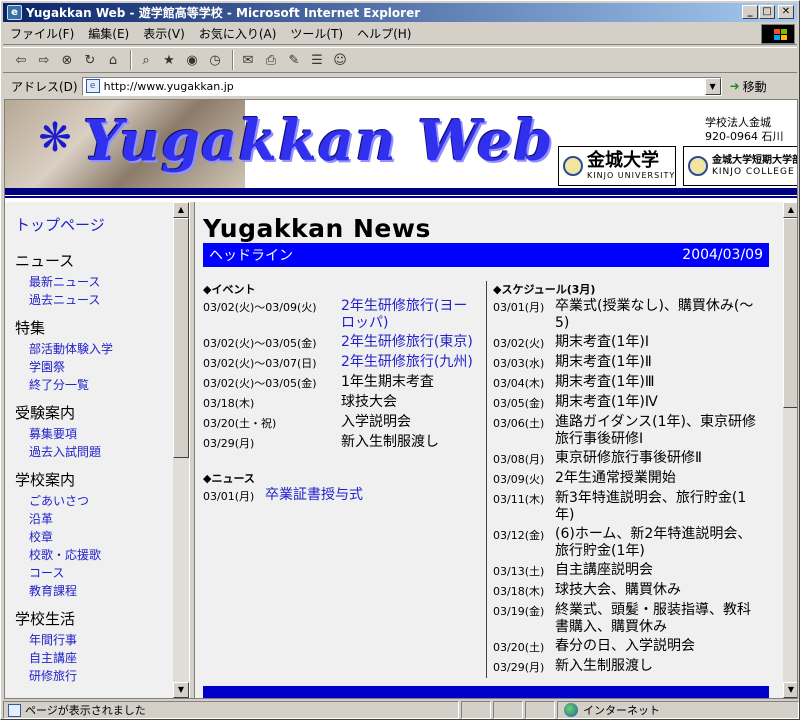 The width and height of the screenshot is (800, 720). I want to click on headline-bar: ヘッドライン 2004/03/09, so click(486, 255).